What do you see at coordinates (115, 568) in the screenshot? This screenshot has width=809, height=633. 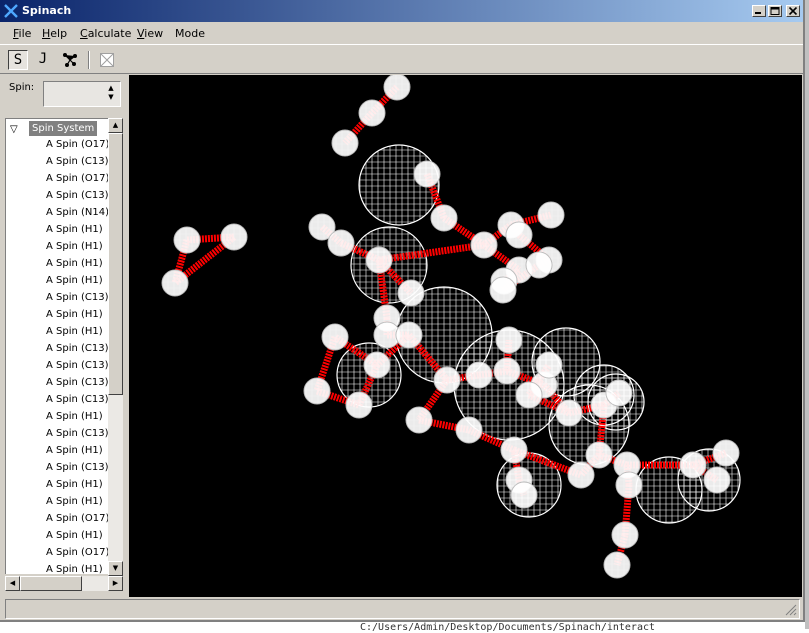 I see `scroll-down-button: ▼` at bounding box center [115, 568].